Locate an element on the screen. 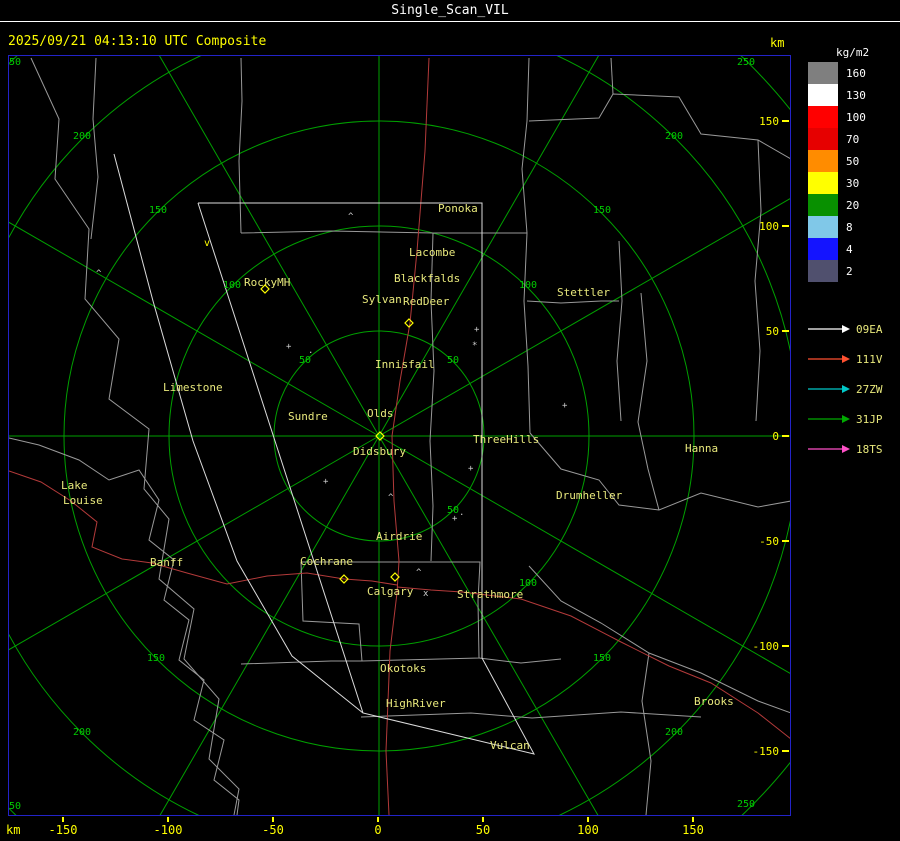  bottom-axis-label: 0 is located at coordinates (378, 830).